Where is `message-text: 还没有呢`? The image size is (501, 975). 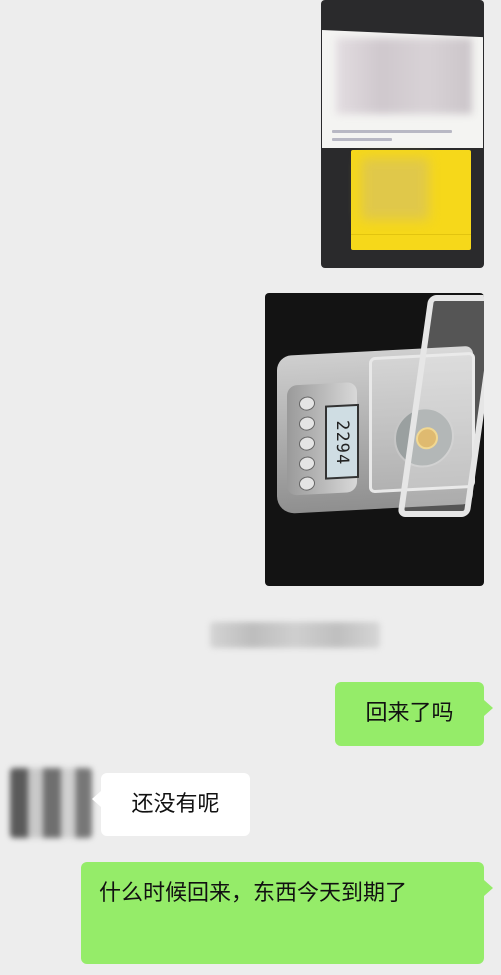 message-text: 还没有呢 is located at coordinates (175, 804).